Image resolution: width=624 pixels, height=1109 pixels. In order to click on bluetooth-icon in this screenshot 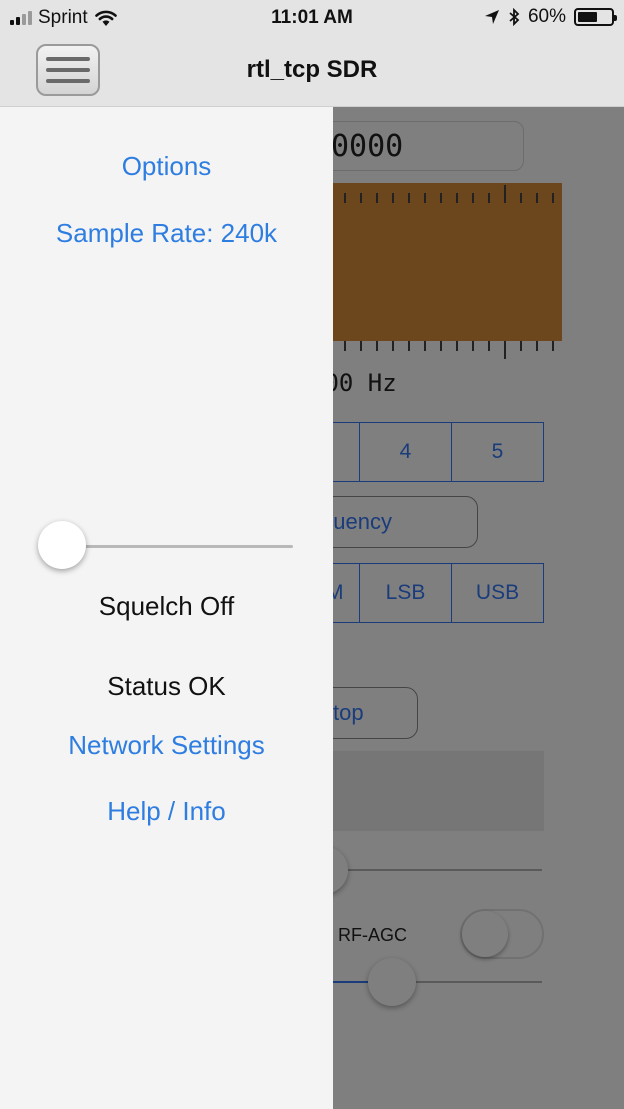, I will do `click(514, 17)`.